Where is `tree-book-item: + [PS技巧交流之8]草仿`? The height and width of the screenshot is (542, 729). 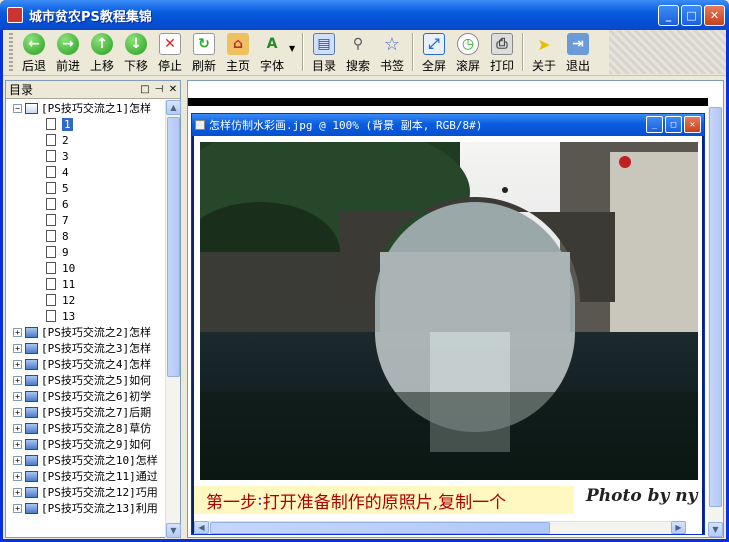 tree-book-item: + [PS技巧交流之8]草仿 is located at coordinates (86, 428).